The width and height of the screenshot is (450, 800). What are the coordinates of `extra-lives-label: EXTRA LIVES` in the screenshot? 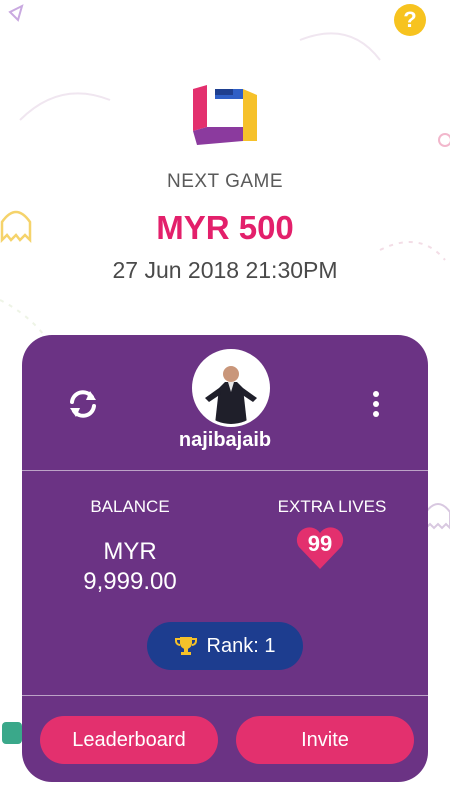 It's located at (332, 506).